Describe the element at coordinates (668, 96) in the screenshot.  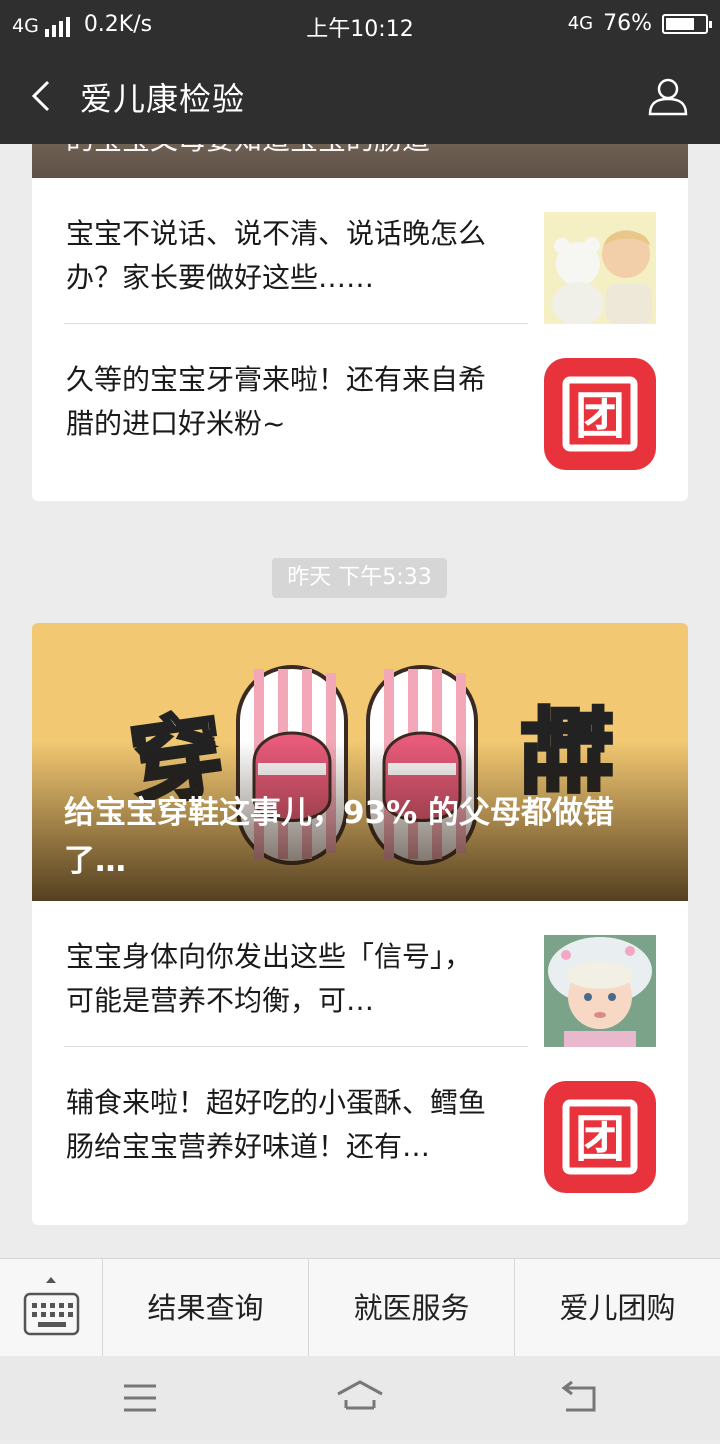
I see `user-icon` at that location.